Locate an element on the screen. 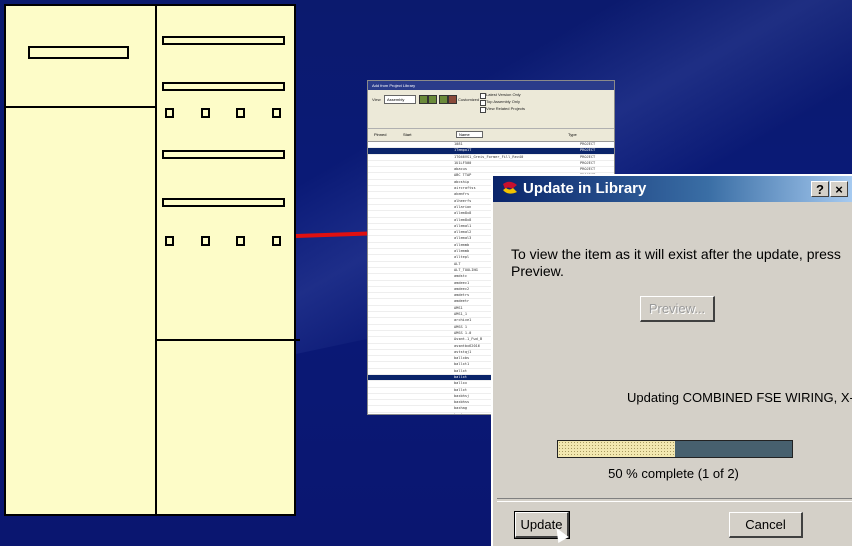 The image size is (852, 546). library-row-name: aststqj1 is located at coordinates (463, 351).